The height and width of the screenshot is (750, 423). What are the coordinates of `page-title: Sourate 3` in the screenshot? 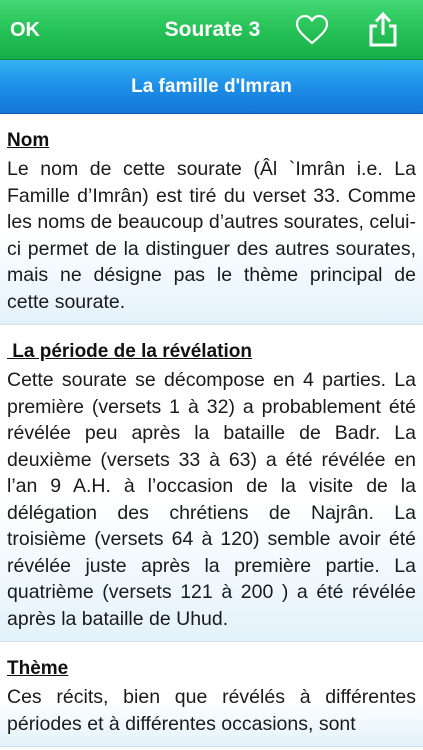 It's located at (212, 29).